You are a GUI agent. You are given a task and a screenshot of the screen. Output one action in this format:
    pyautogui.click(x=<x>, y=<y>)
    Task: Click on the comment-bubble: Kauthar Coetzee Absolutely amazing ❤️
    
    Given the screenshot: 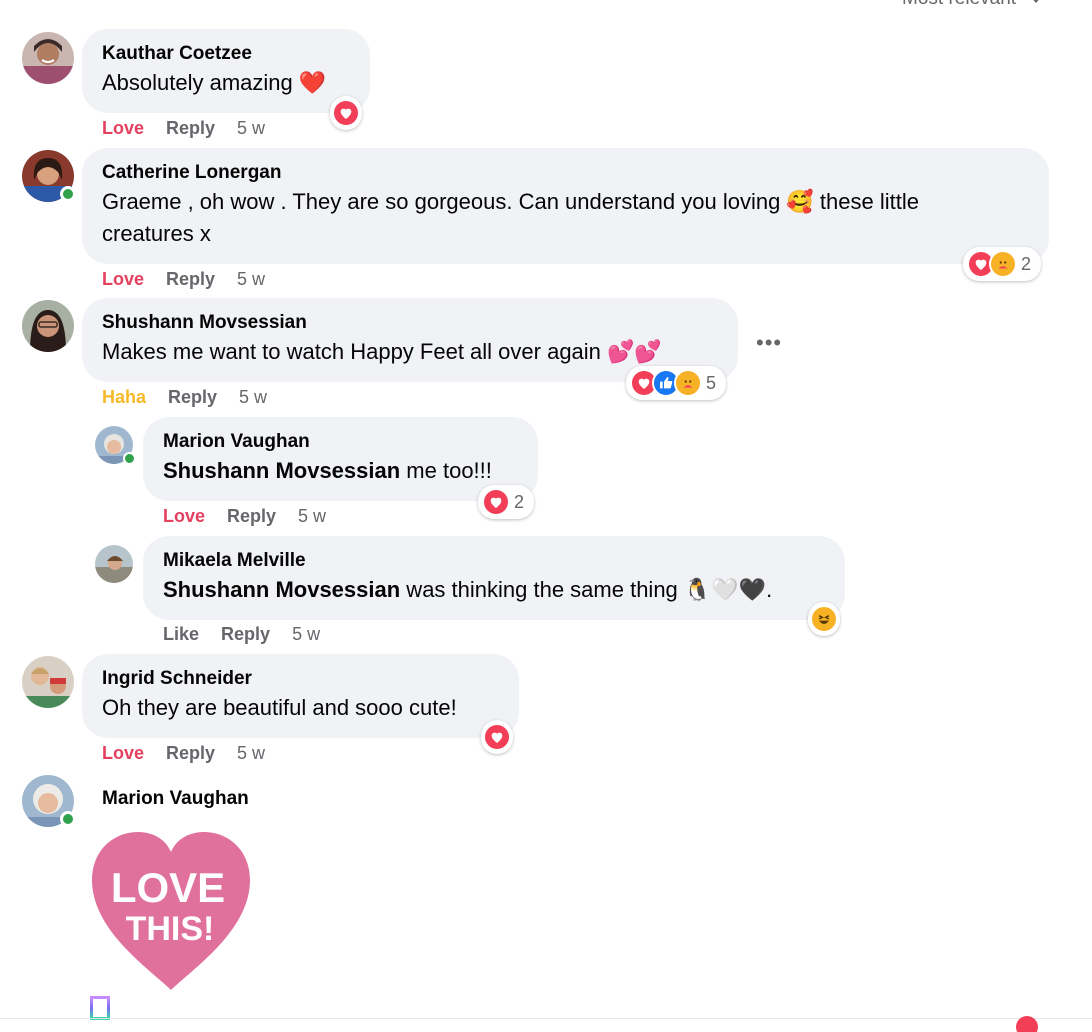 What is the action you would take?
    pyautogui.click(x=226, y=71)
    